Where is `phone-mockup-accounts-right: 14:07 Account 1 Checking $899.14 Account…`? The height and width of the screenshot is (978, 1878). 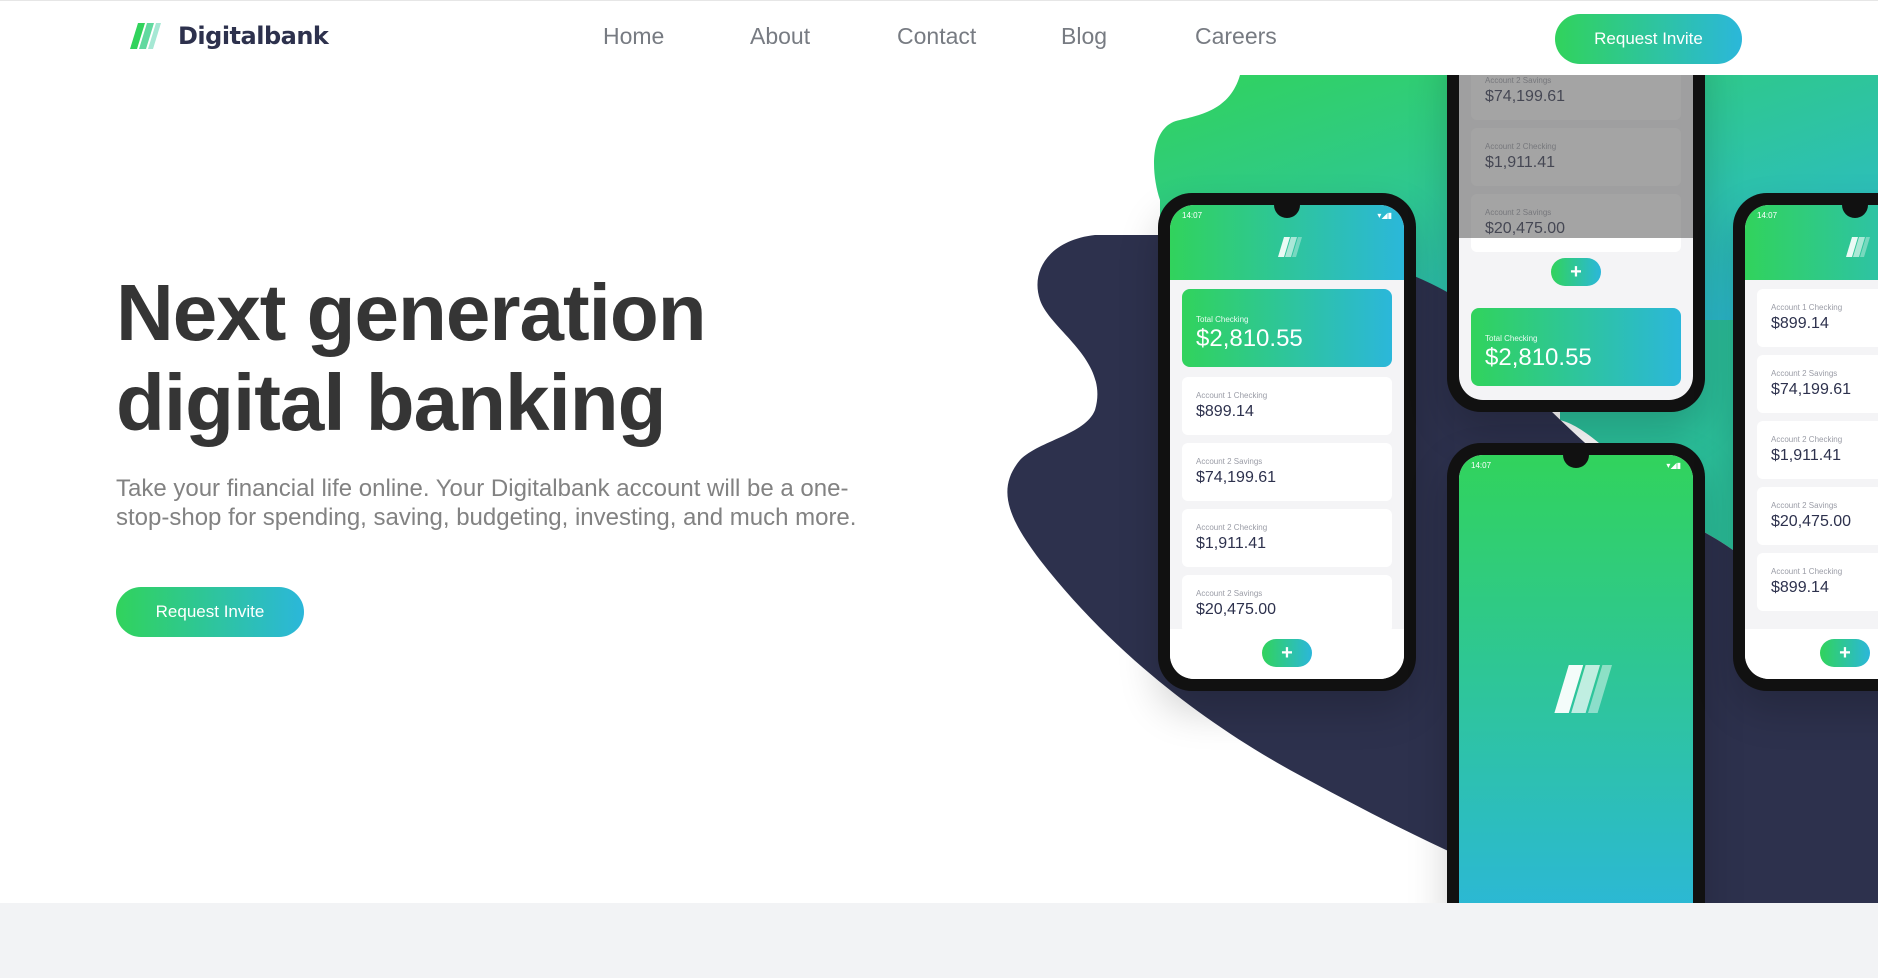
phone-mockup-accounts-right: 14:07 Account 1 Checking $899.14 Account… is located at coordinates (1805, 442).